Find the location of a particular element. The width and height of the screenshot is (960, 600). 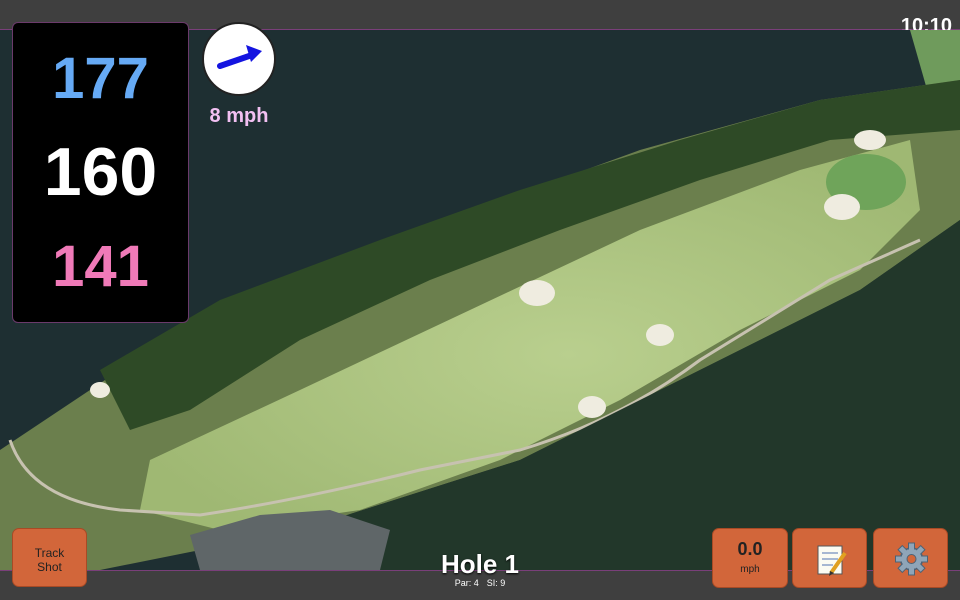

gear-icon is located at coordinates (911, 559).